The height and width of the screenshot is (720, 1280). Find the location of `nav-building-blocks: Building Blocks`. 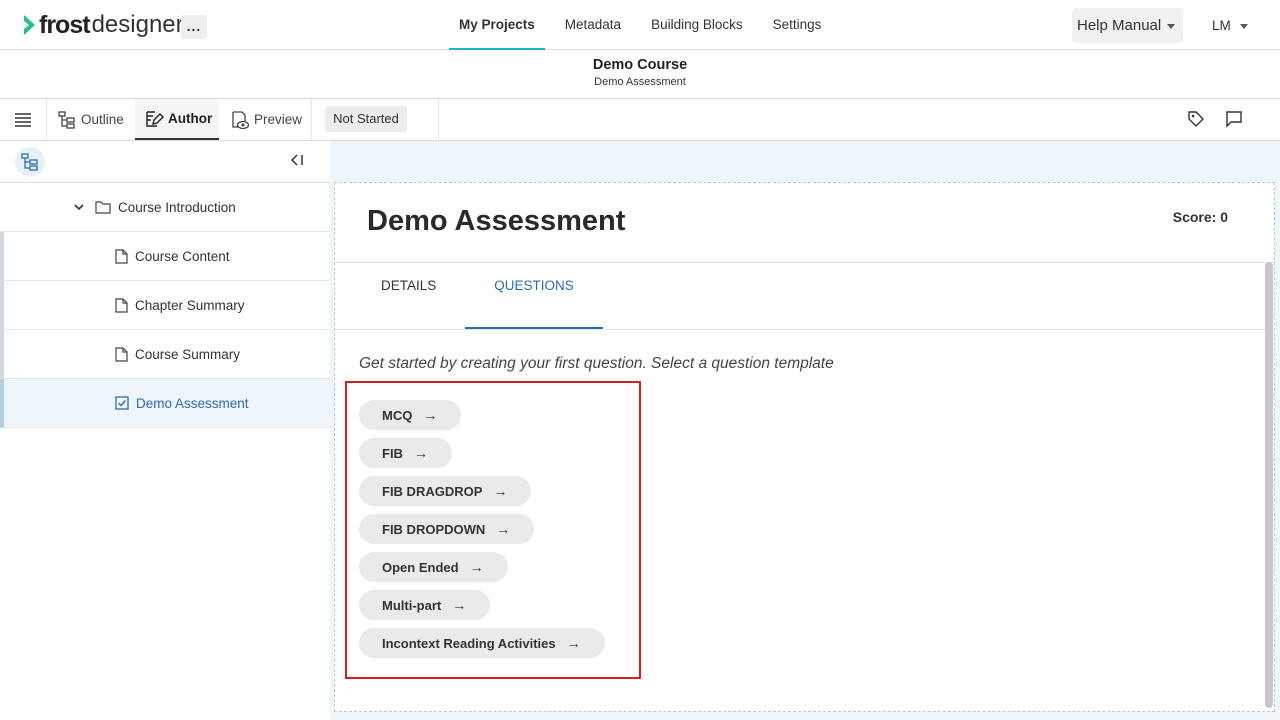

nav-building-blocks: Building Blocks is located at coordinates (697, 25).